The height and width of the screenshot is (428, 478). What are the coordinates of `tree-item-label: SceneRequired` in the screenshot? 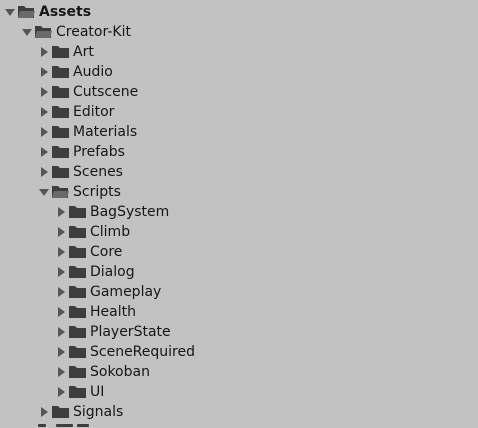 It's located at (142, 352).